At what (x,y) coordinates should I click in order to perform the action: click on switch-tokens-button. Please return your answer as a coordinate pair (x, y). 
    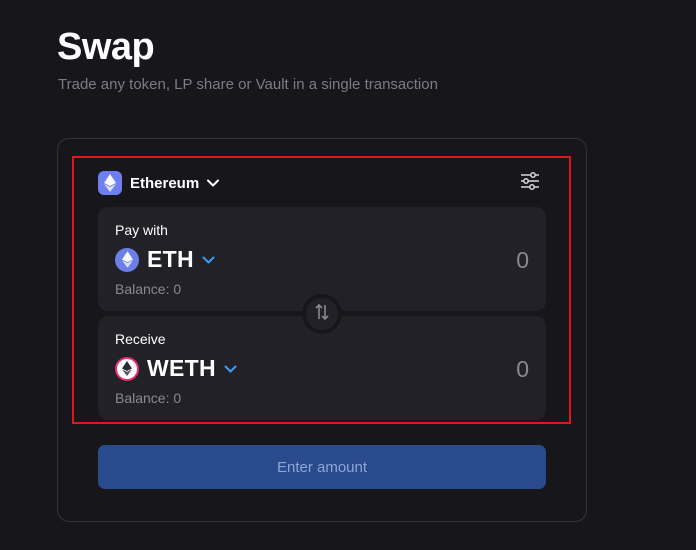
    Looking at the image, I should click on (322, 314).